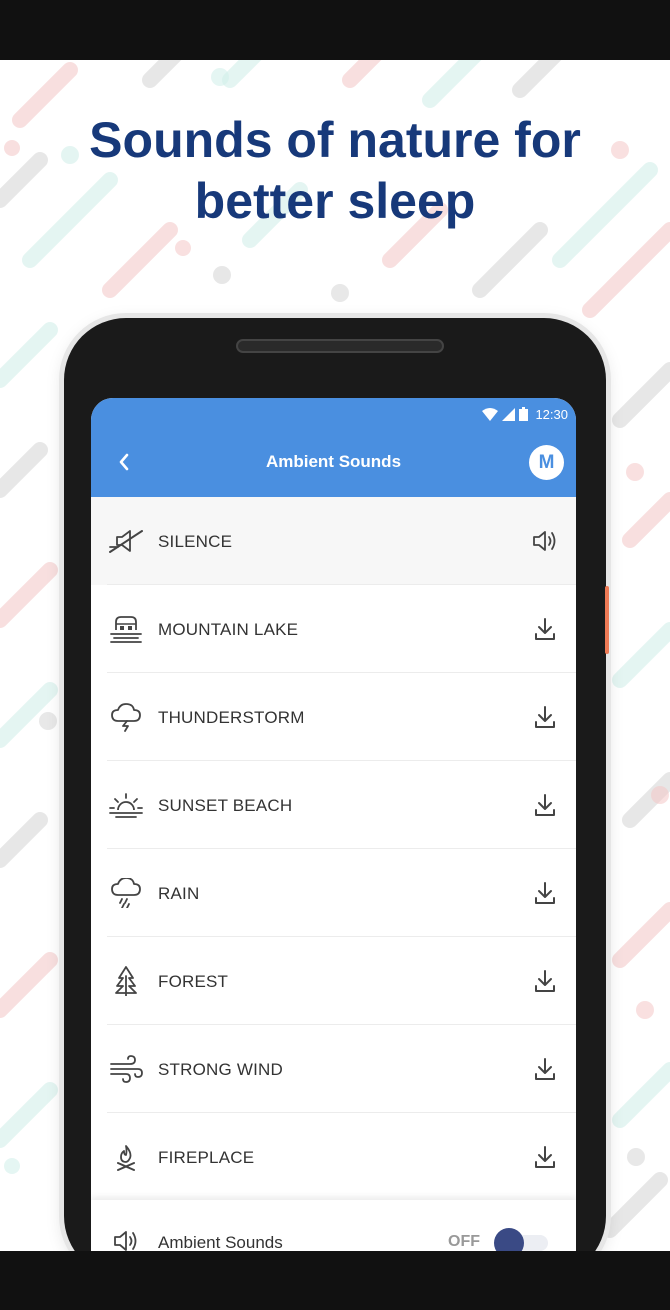 The height and width of the screenshot is (1310, 670). I want to click on phone-speaker, so click(340, 346).